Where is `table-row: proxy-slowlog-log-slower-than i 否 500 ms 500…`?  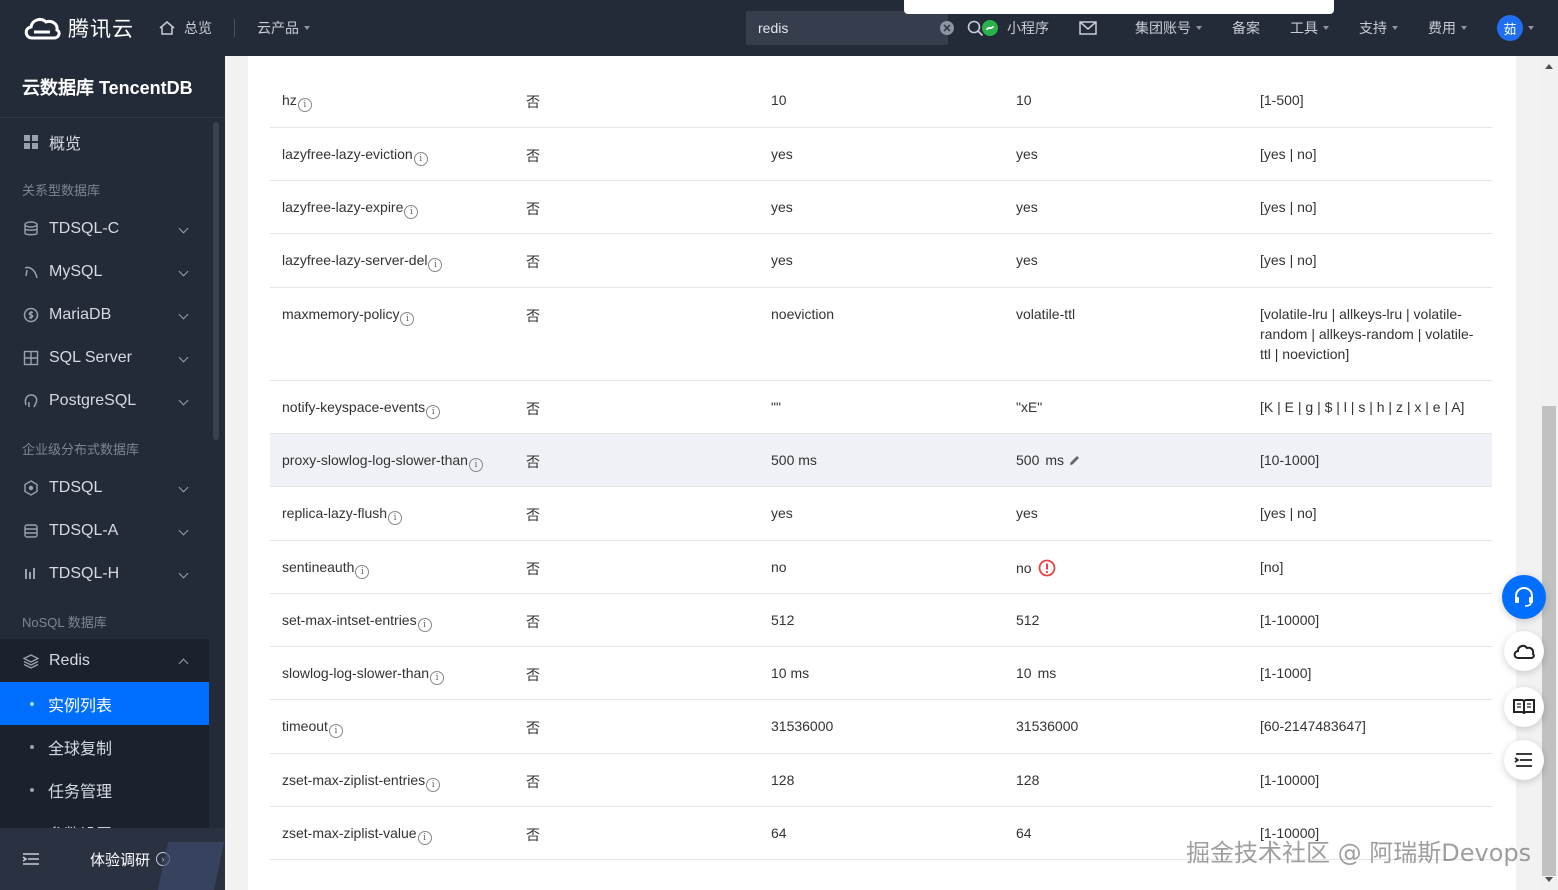 table-row: proxy-slowlog-log-slower-than i 否 500 ms 500… is located at coordinates (881, 460).